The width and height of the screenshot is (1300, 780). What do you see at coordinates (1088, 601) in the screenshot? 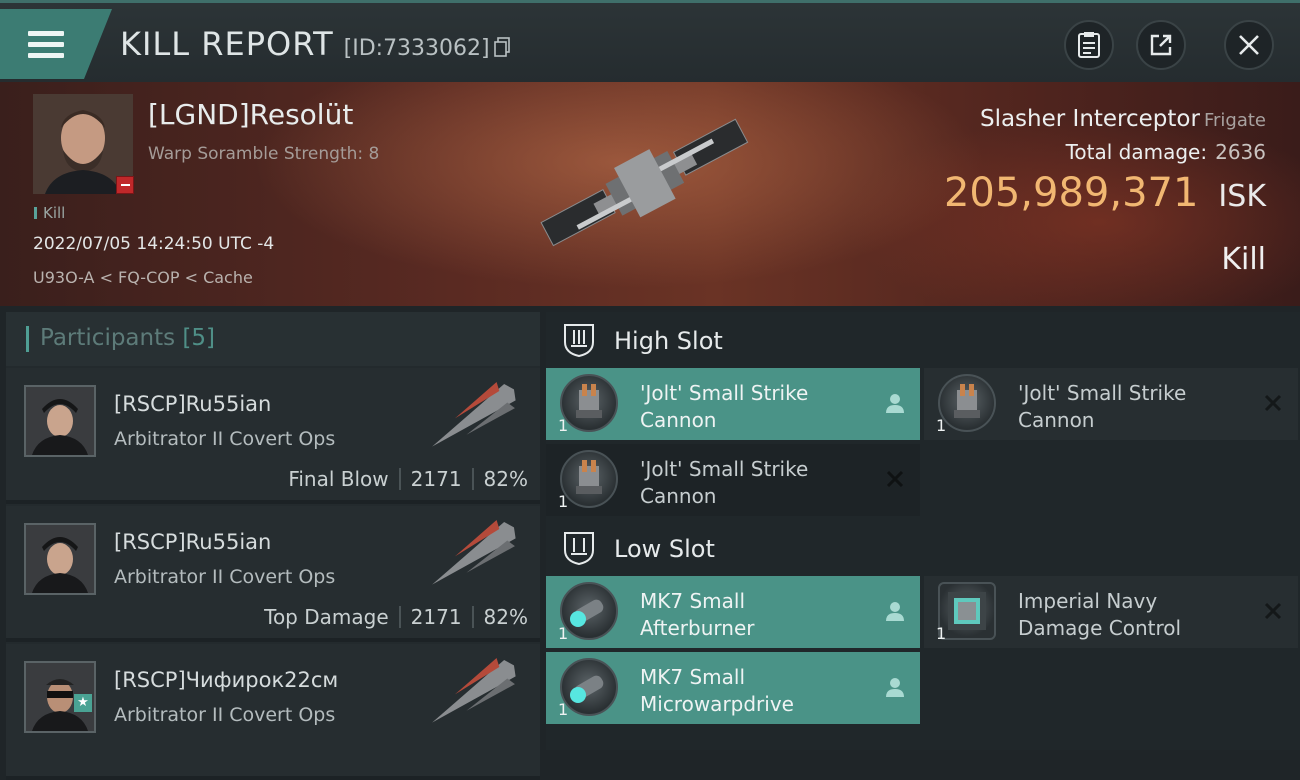
I see `module-name-line: Imperial Navy` at bounding box center [1088, 601].